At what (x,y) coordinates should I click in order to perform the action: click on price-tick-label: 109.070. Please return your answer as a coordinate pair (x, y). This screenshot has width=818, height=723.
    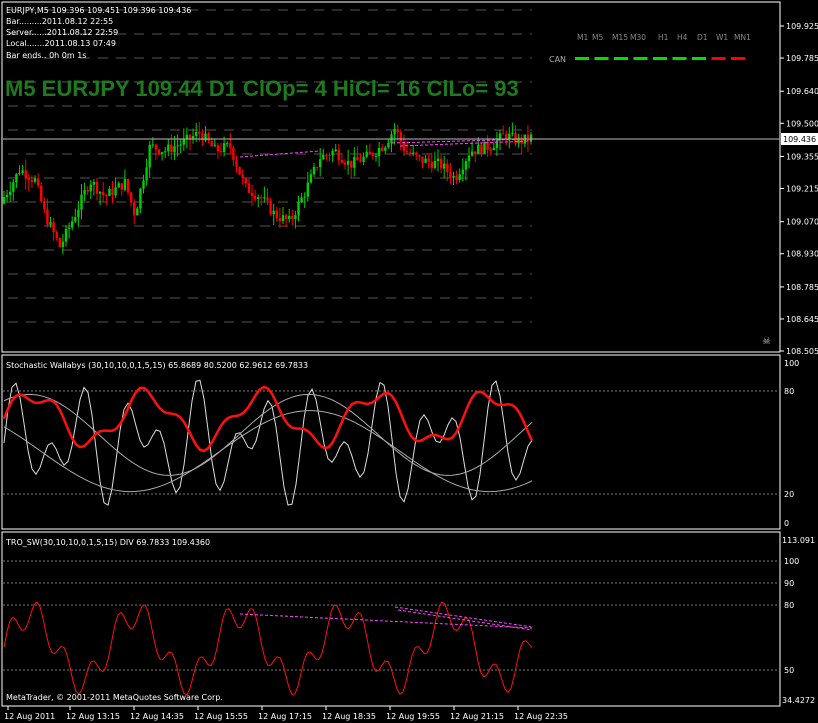
    Looking at the image, I should click on (802, 222).